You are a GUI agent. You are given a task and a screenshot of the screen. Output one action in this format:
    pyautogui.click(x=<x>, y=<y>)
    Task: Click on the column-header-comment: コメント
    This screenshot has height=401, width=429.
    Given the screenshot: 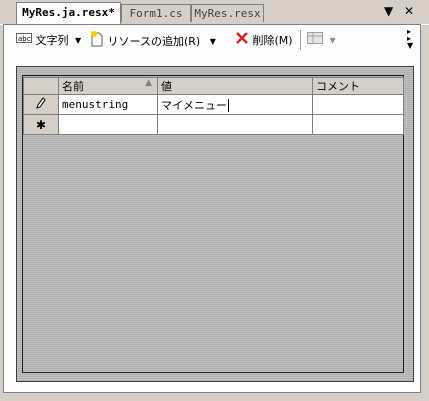 What is the action you would take?
    pyautogui.click(x=358, y=86)
    